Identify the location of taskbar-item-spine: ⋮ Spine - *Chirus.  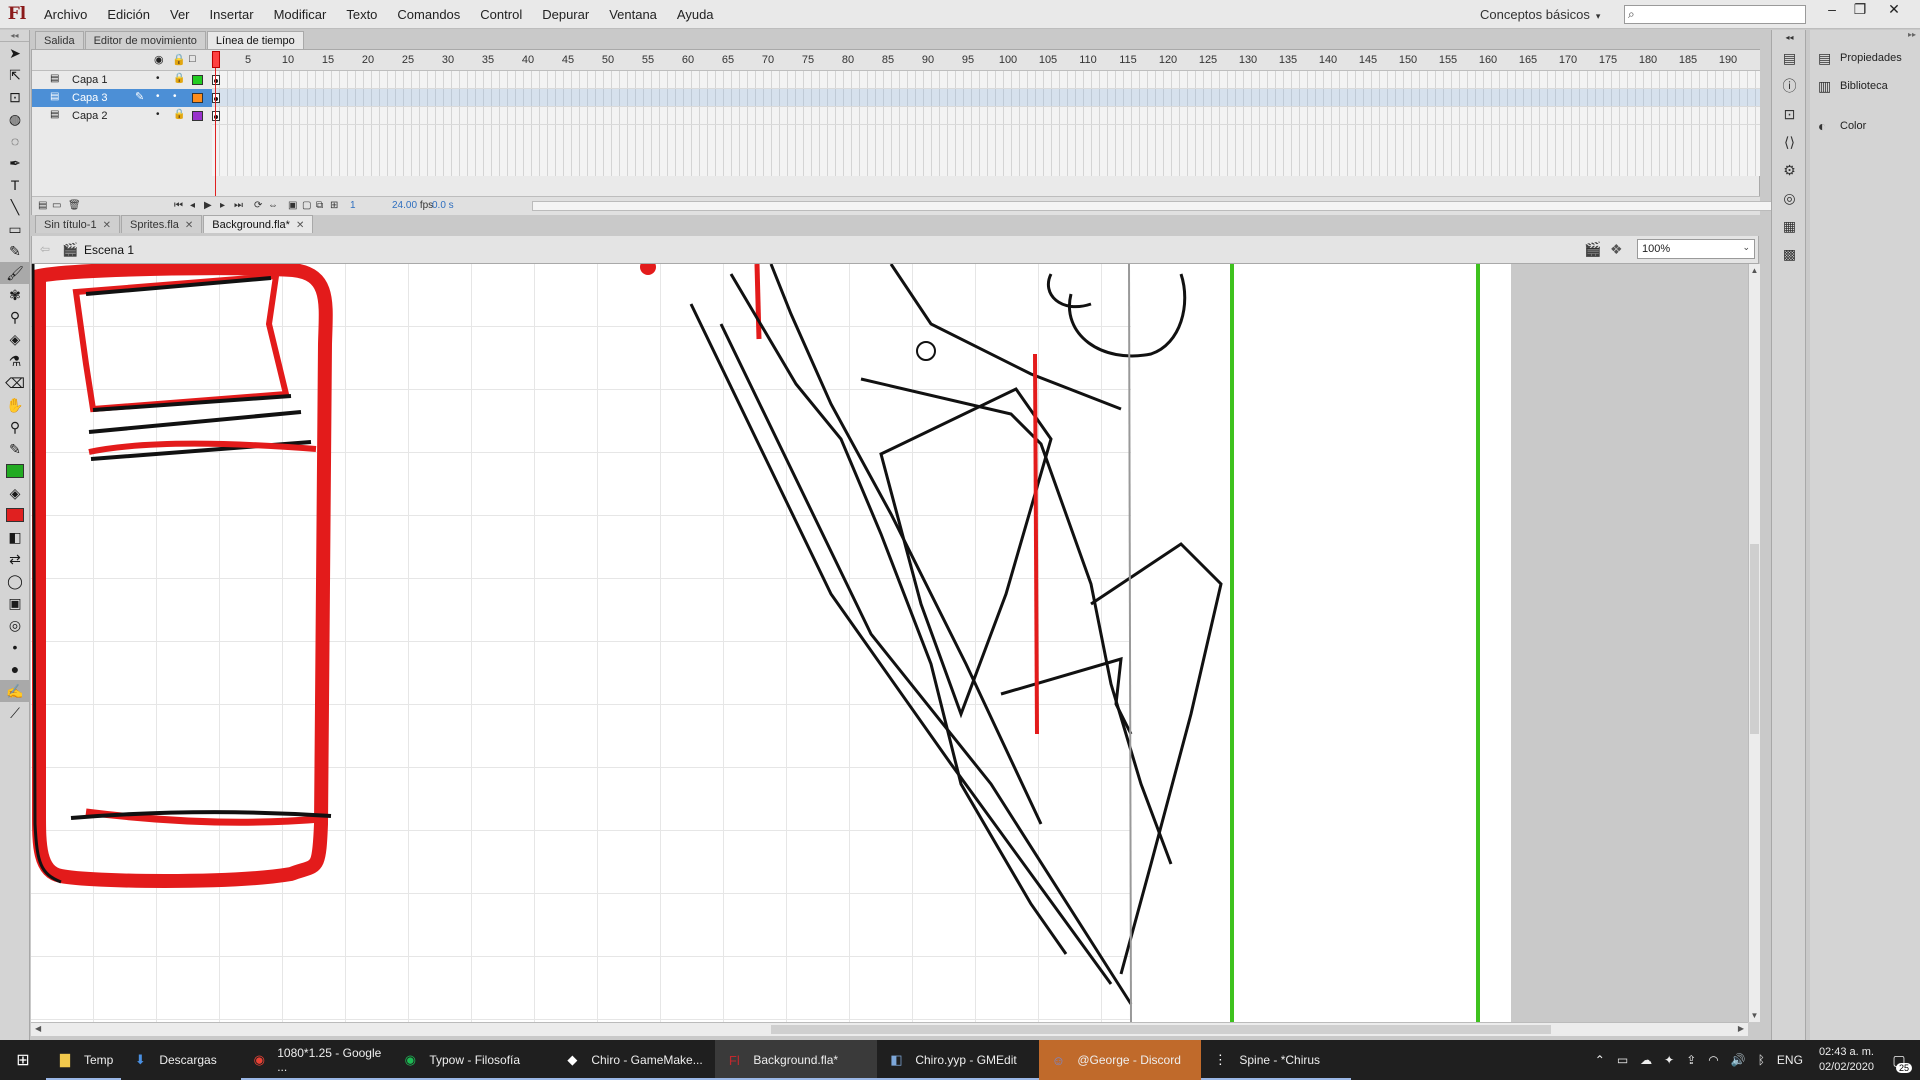
(1276, 1060).